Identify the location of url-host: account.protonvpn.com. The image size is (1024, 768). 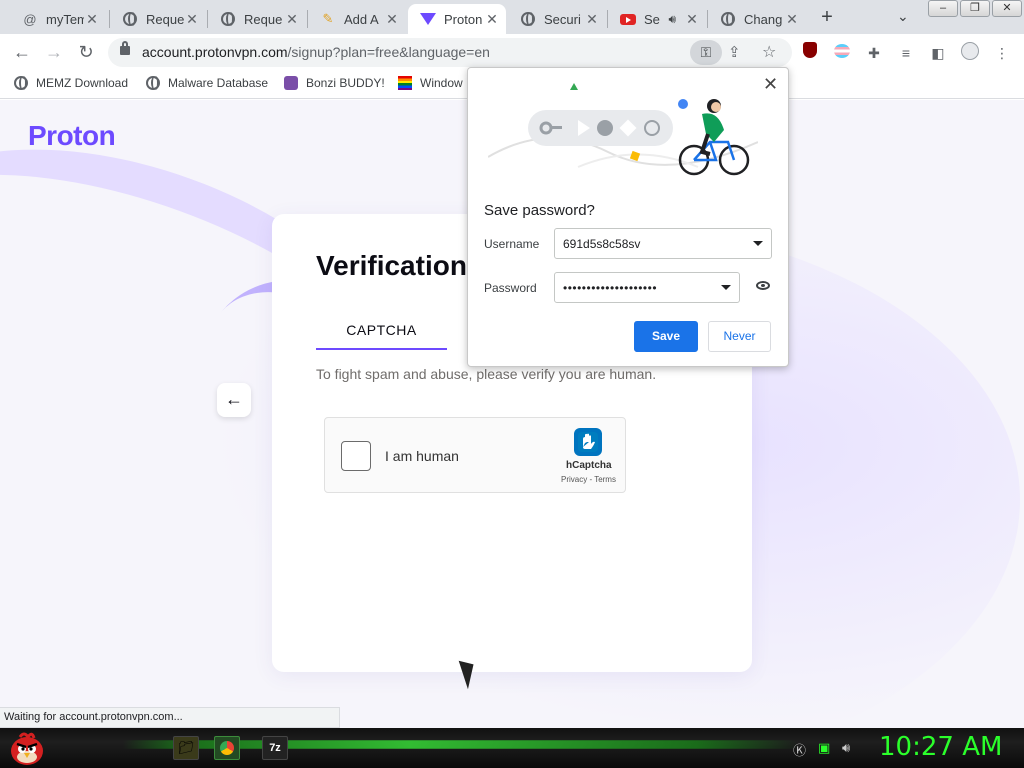
(215, 52).